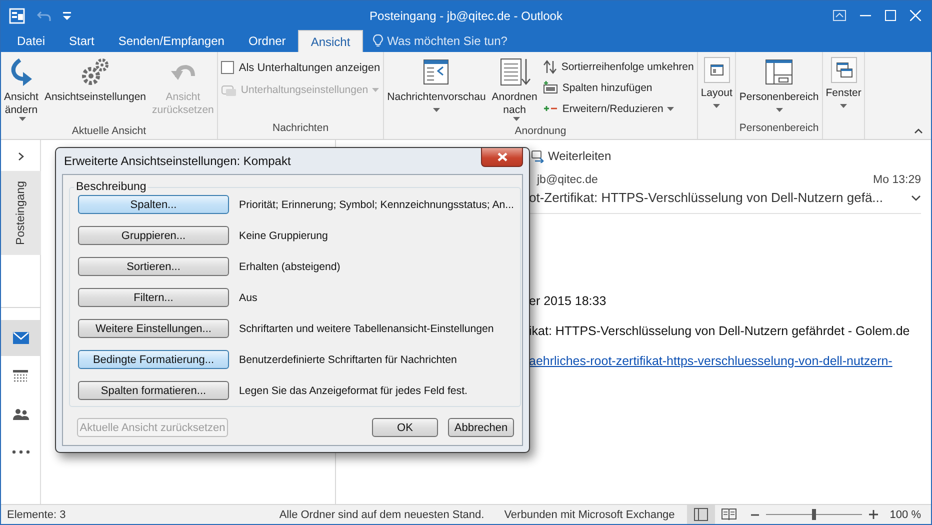 Image resolution: width=932 pixels, height=525 pixels. Describe the element at coordinates (897, 180) in the screenshot. I see `message-time: Mo 13:29` at that location.